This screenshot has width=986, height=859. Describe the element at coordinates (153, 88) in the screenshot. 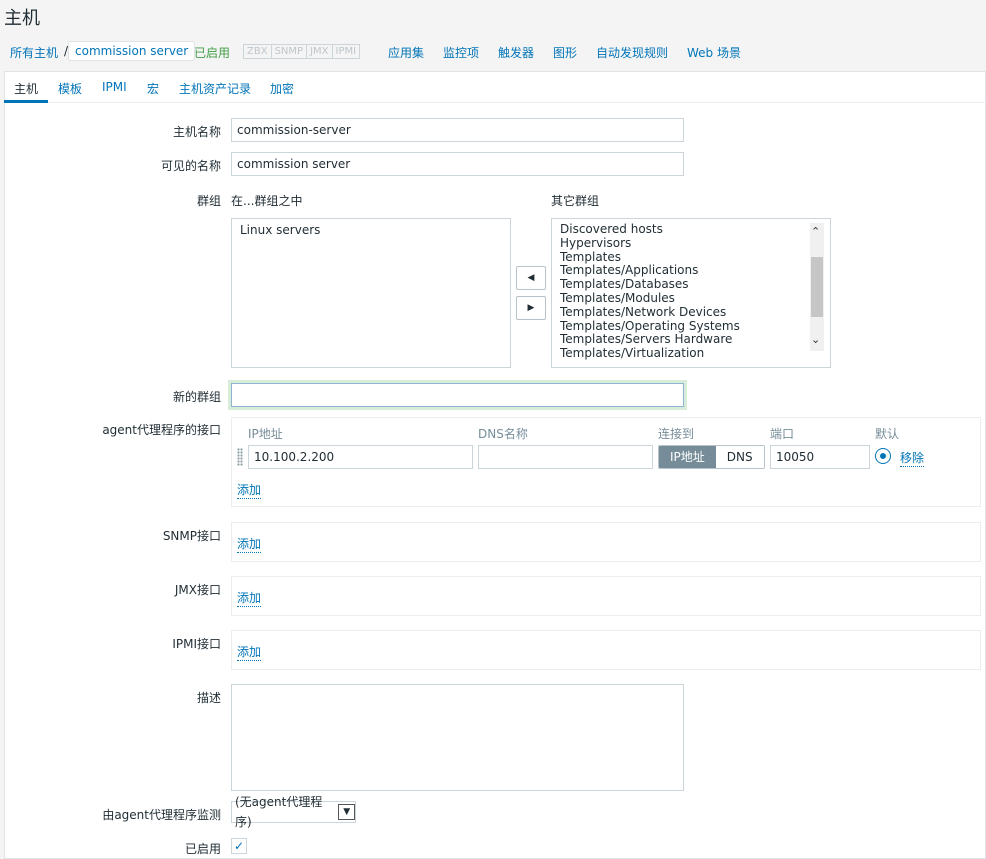

I see `tab-macros: 宏` at that location.